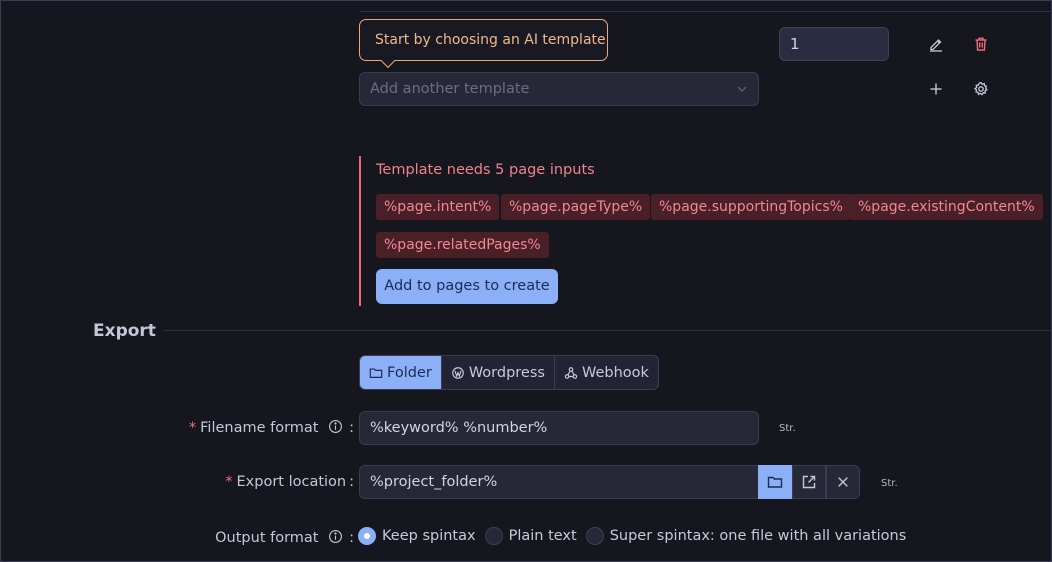 Image resolution: width=1052 pixels, height=562 pixels. What do you see at coordinates (259, 428) in the screenshot?
I see `filename-label-text: Filename format` at bounding box center [259, 428].